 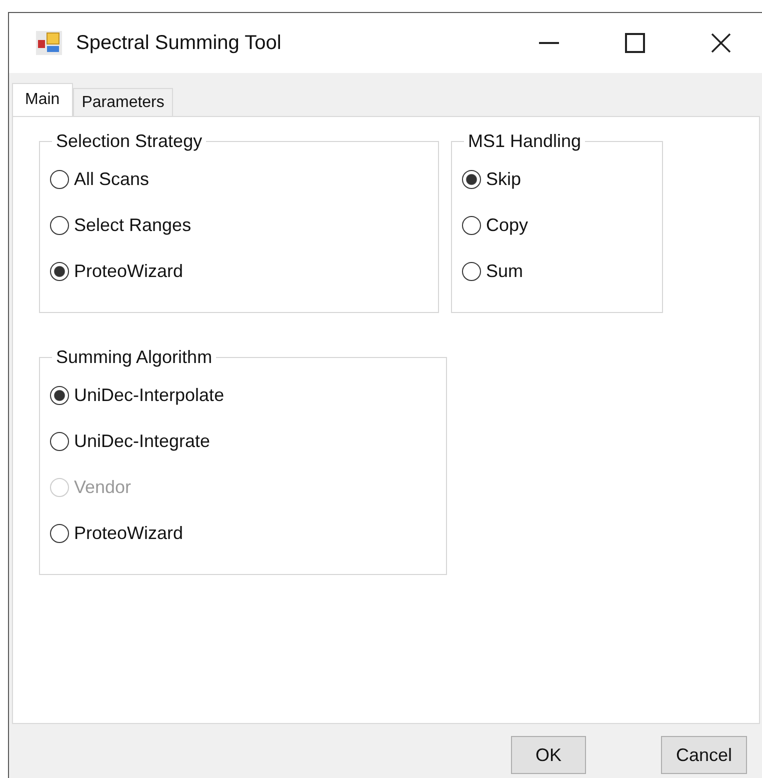 I want to click on radio-option: Select Ranges, so click(x=121, y=225).